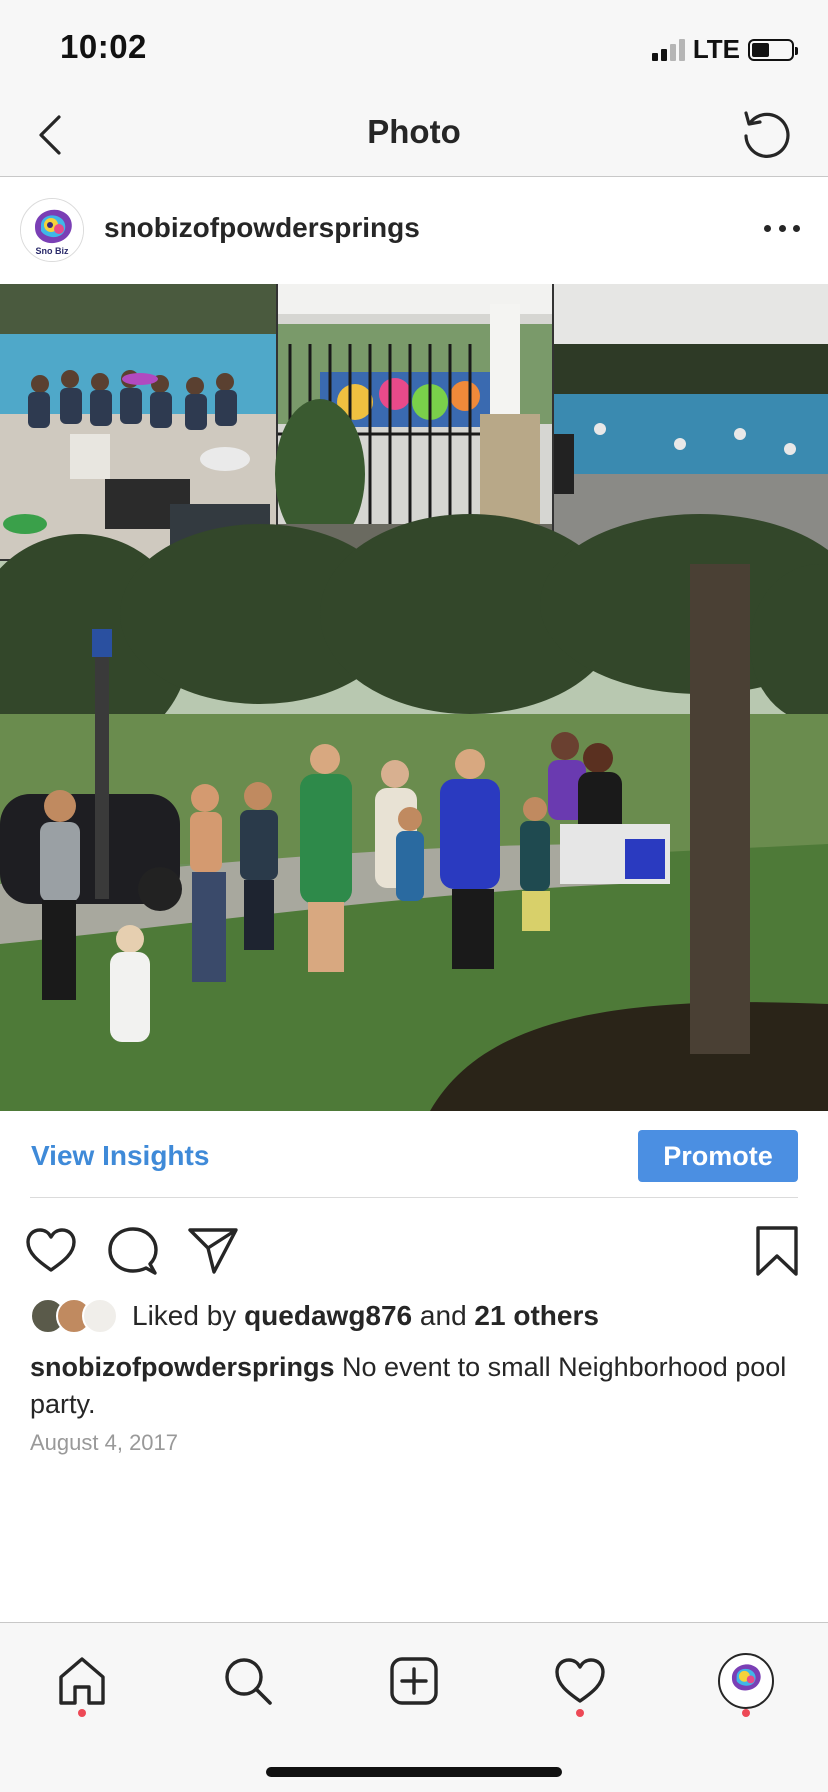  I want to click on comment-button, so click(133, 1251).